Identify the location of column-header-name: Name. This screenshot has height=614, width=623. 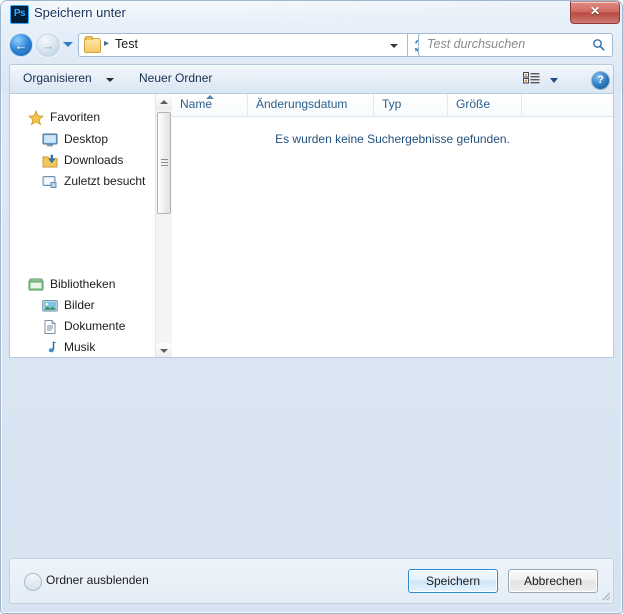
(210, 105).